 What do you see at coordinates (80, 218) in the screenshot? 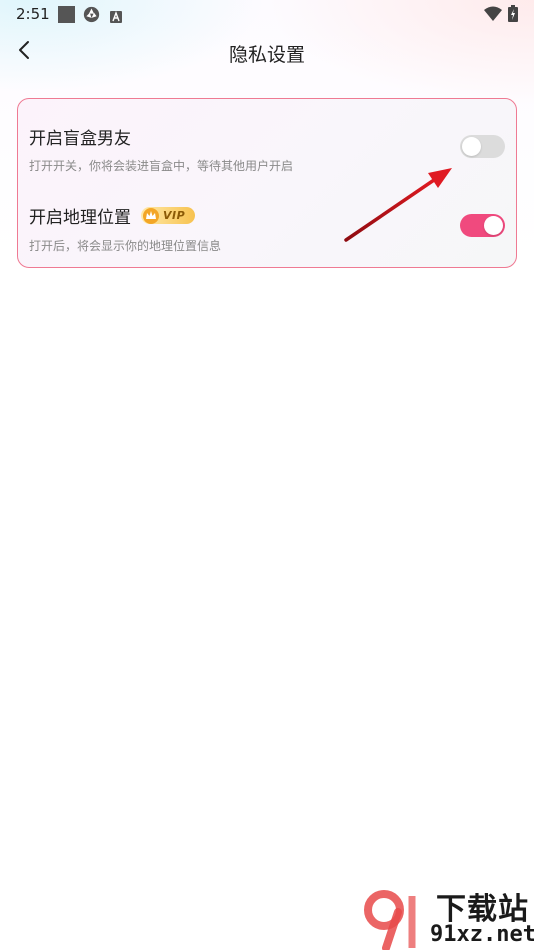
I see `setting-title-text: 开启地理位置` at bounding box center [80, 218].